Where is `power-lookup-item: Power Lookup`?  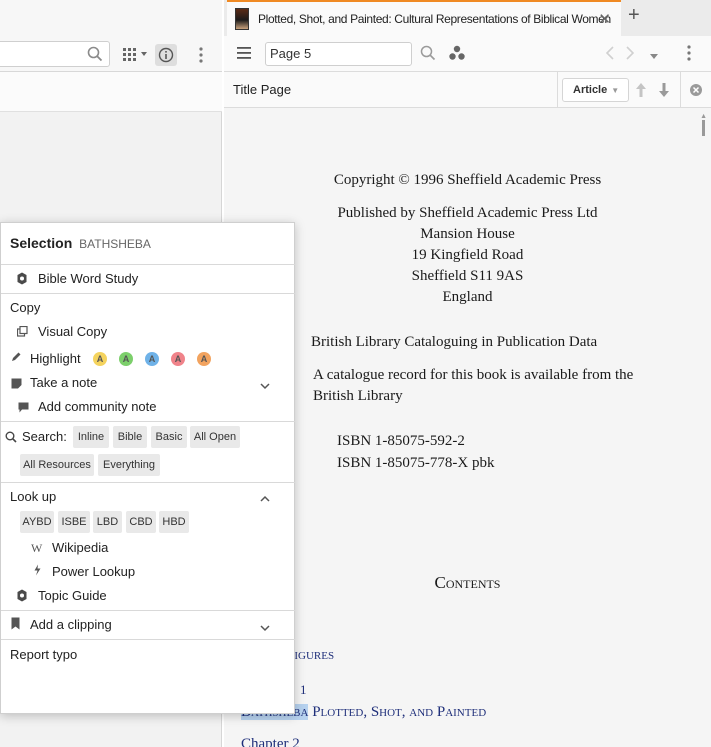 power-lookup-item: Power Lookup is located at coordinates (93, 571).